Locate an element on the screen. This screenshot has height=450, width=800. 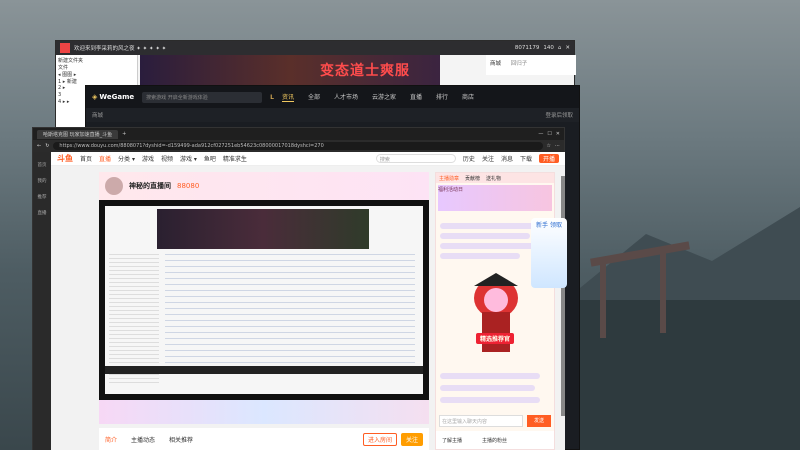
banner-text: 变态道士爽服 is located at coordinates (365, 71).